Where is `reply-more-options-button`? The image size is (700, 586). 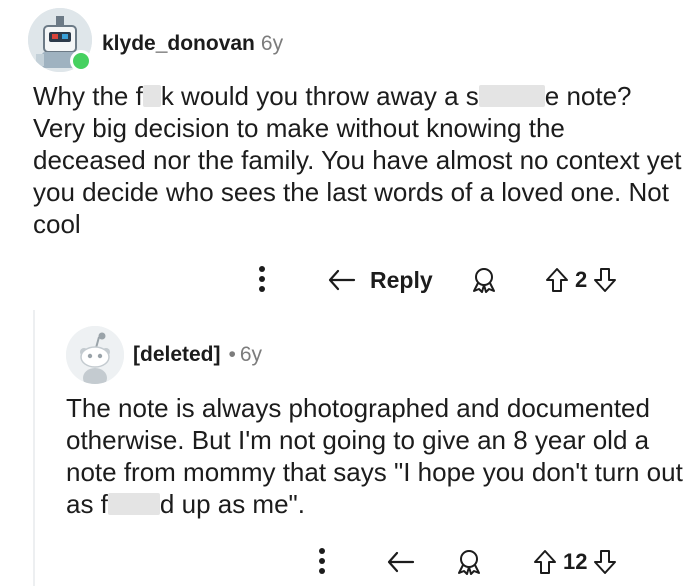
reply-more-options-button is located at coordinates (322, 561).